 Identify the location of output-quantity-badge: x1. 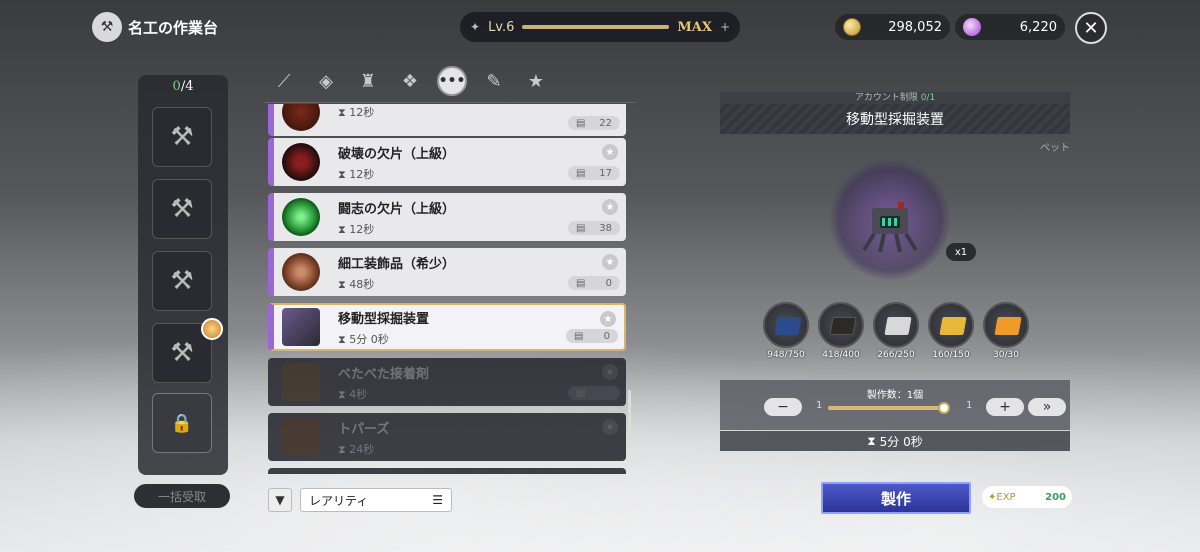
(961, 252).